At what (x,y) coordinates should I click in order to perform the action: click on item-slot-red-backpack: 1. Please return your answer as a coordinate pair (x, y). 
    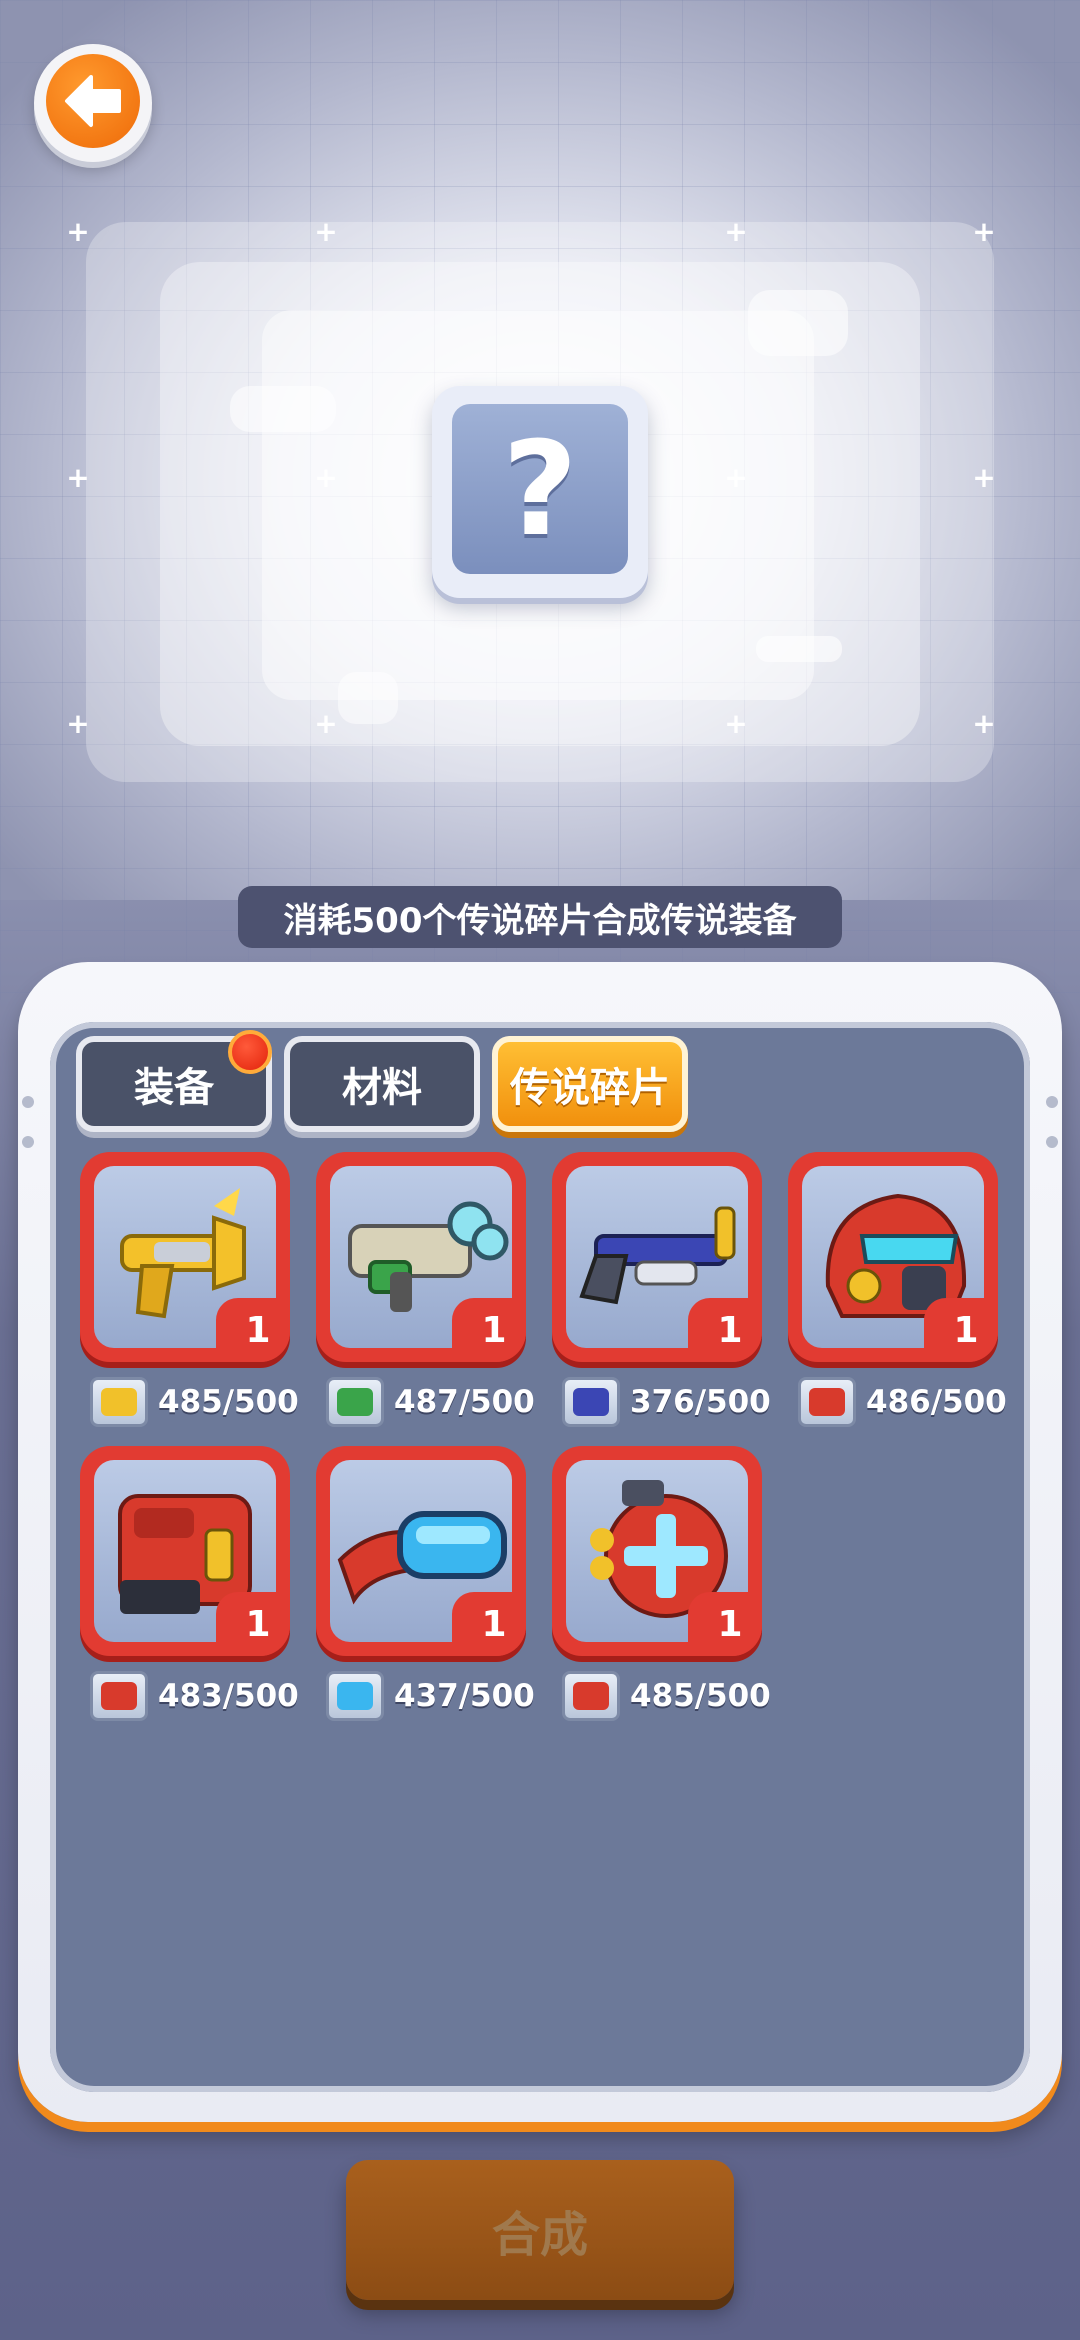
    Looking at the image, I should click on (657, 1551).